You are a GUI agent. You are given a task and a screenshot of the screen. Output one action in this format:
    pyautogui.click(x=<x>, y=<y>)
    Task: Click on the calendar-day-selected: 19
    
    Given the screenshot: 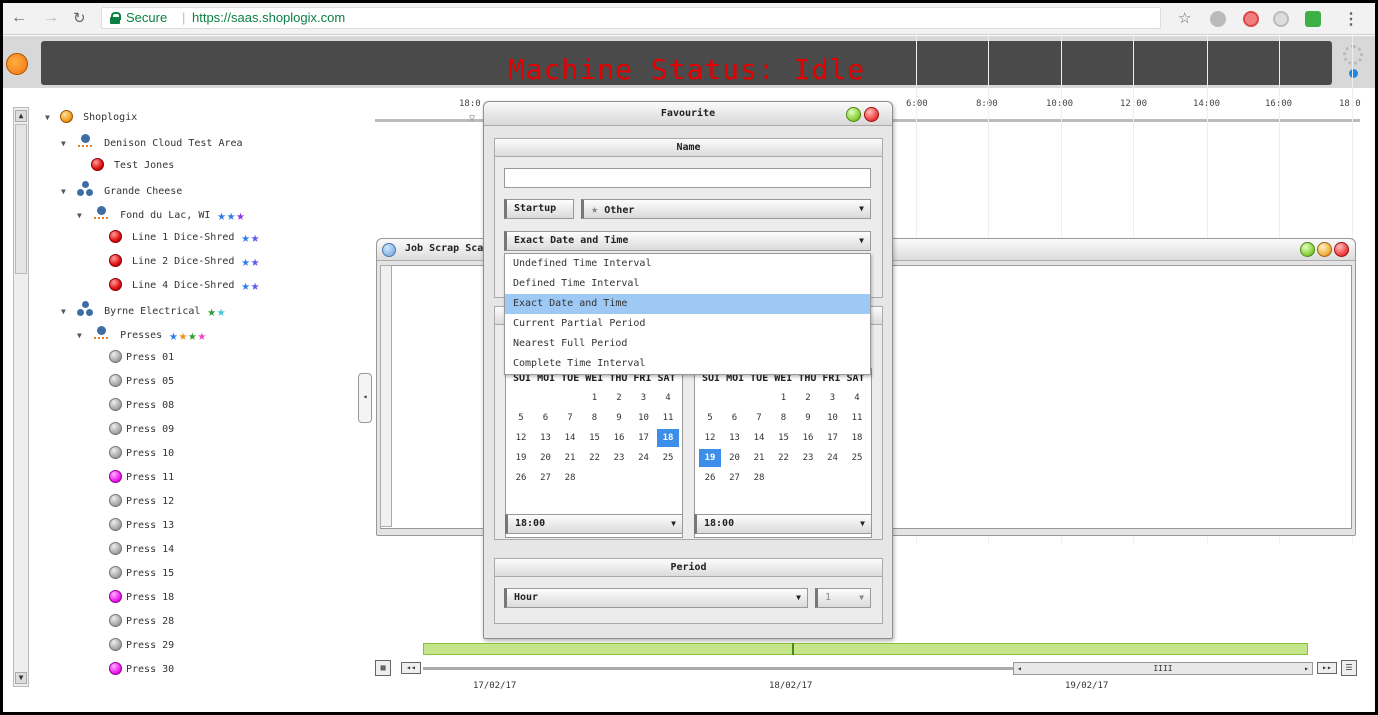 What is the action you would take?
    pyautogui.click(x=710, y=458)
    